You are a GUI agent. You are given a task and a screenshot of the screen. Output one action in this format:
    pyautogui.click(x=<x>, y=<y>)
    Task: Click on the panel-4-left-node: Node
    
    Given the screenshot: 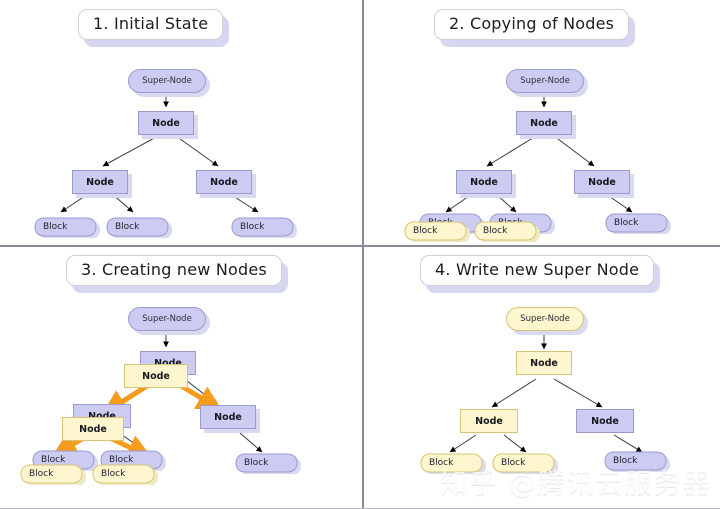 What is the action you would take?
    pyautogui.click(x=489, y=421)
    